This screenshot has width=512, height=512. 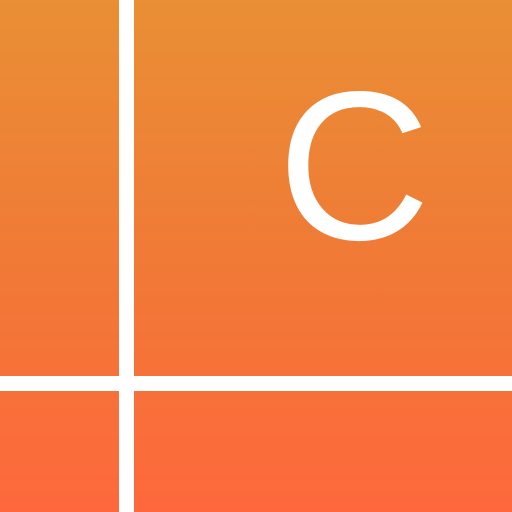 I want to click on horizontal-divider-line, so click(x=256, y=383).